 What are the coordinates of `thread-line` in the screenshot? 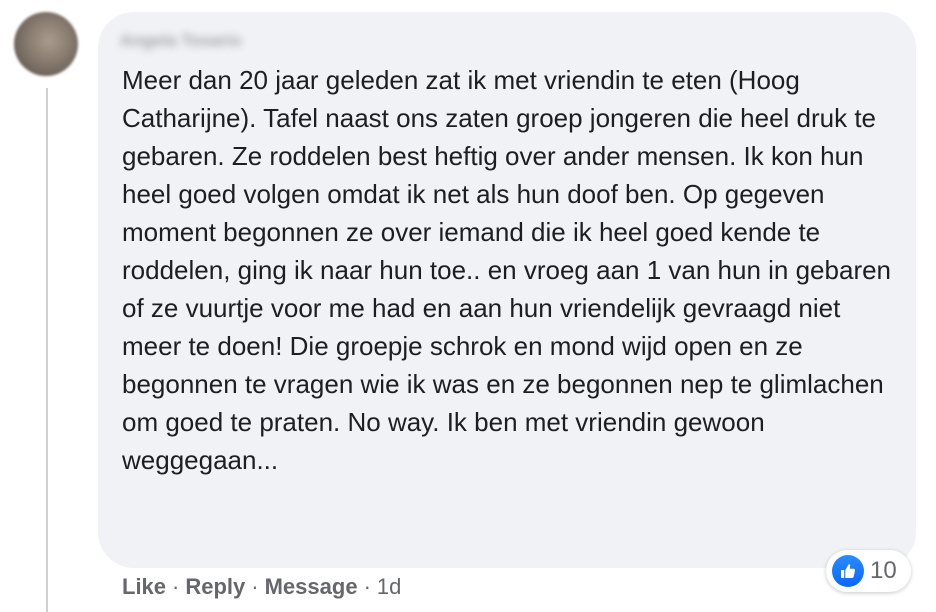 It's located at (47, 350).